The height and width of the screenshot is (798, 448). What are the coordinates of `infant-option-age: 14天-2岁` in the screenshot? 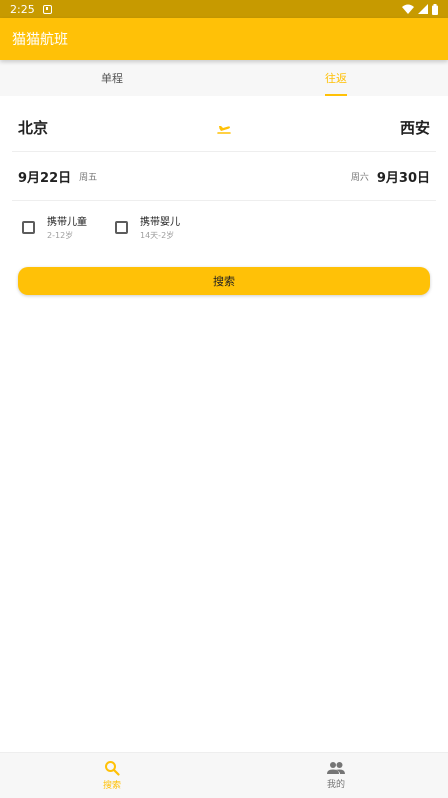 It's located at (157, 235).